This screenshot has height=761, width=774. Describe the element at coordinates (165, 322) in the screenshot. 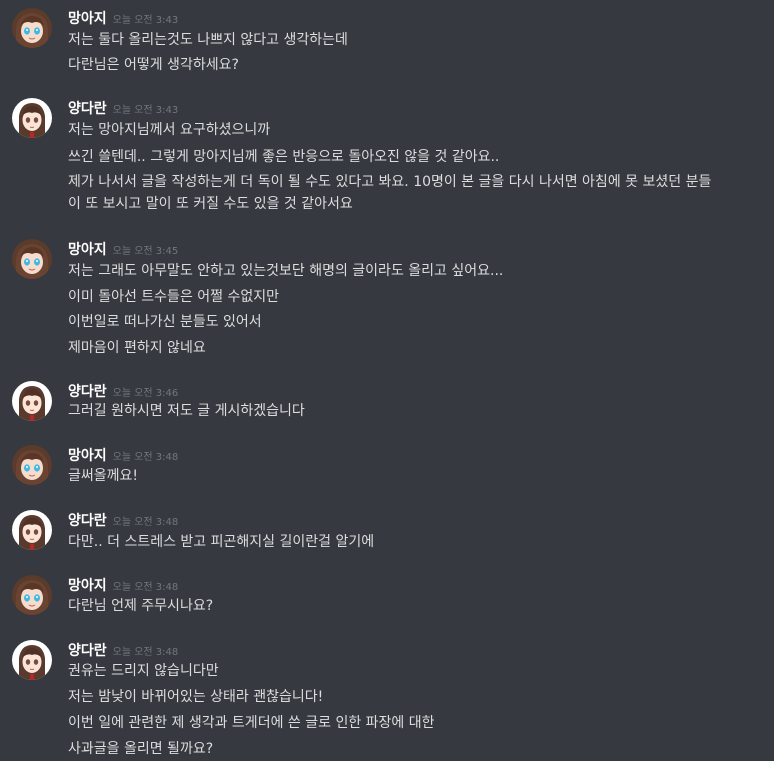

I see `message-text: 이번일로 떠나가신 분들도 있어서` at that location.